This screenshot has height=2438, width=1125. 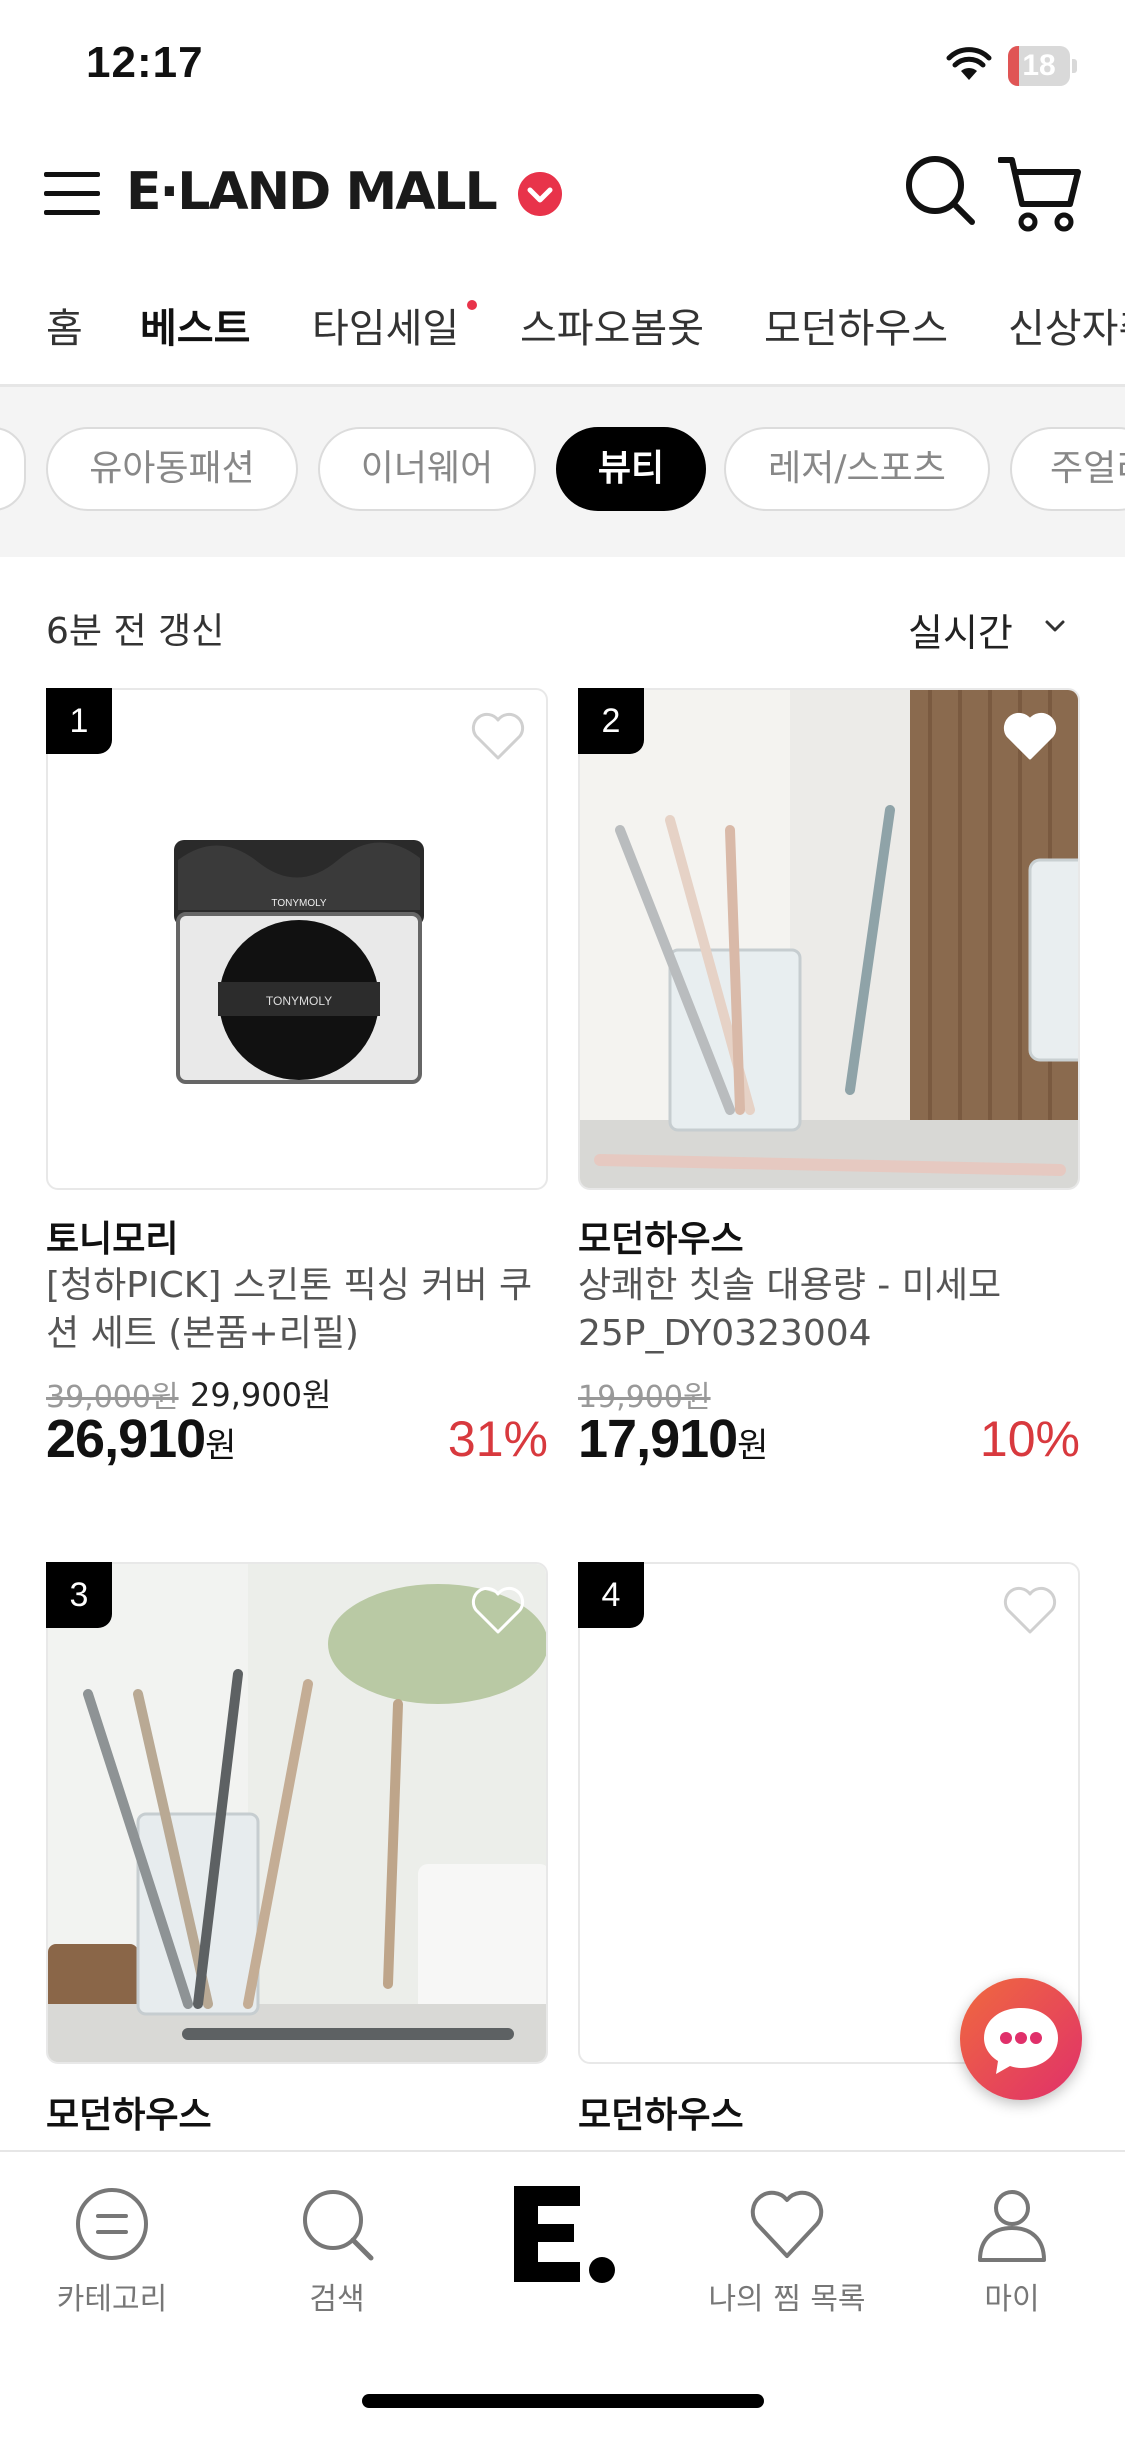 What do you see at coordinates (72, 194) in the screenshot?
I see `menu-button` at bounding box center [72, 194].